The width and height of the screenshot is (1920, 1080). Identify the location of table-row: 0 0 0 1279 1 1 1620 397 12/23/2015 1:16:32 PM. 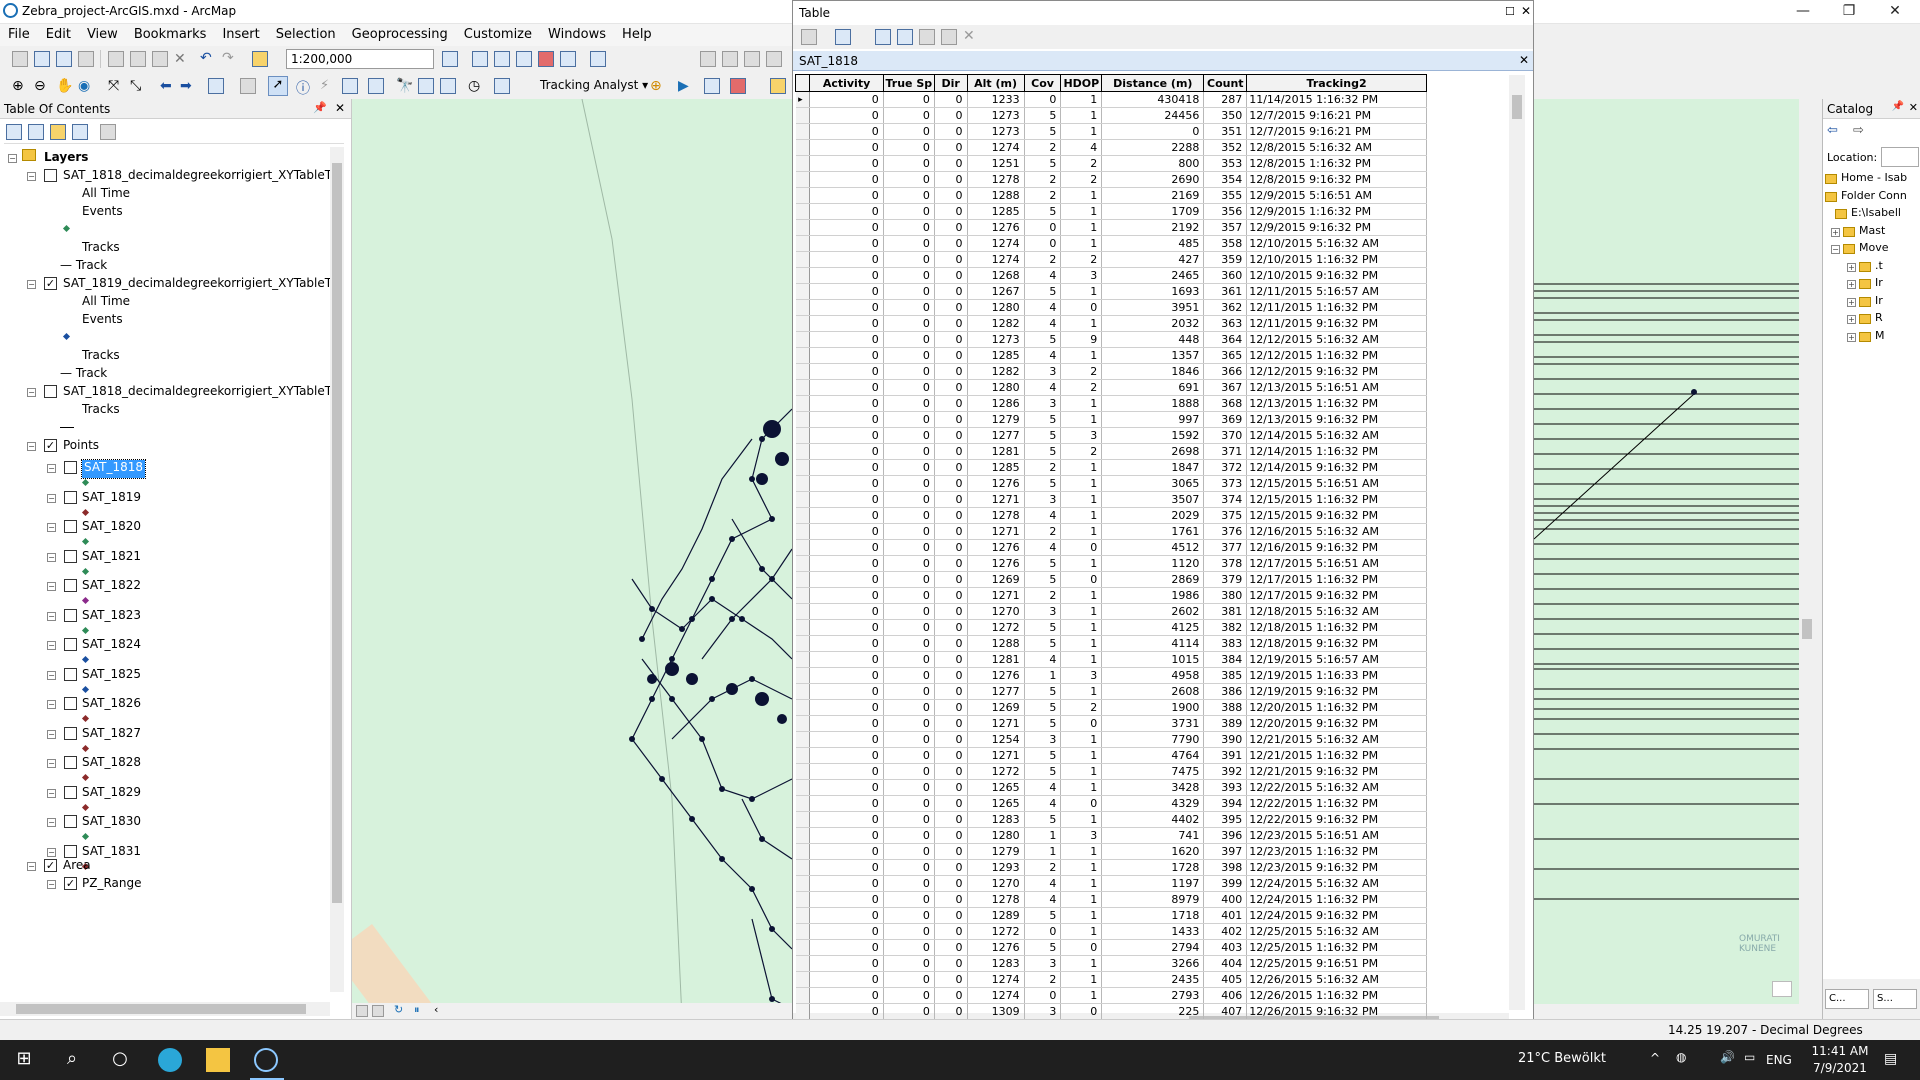
(1111, 851).